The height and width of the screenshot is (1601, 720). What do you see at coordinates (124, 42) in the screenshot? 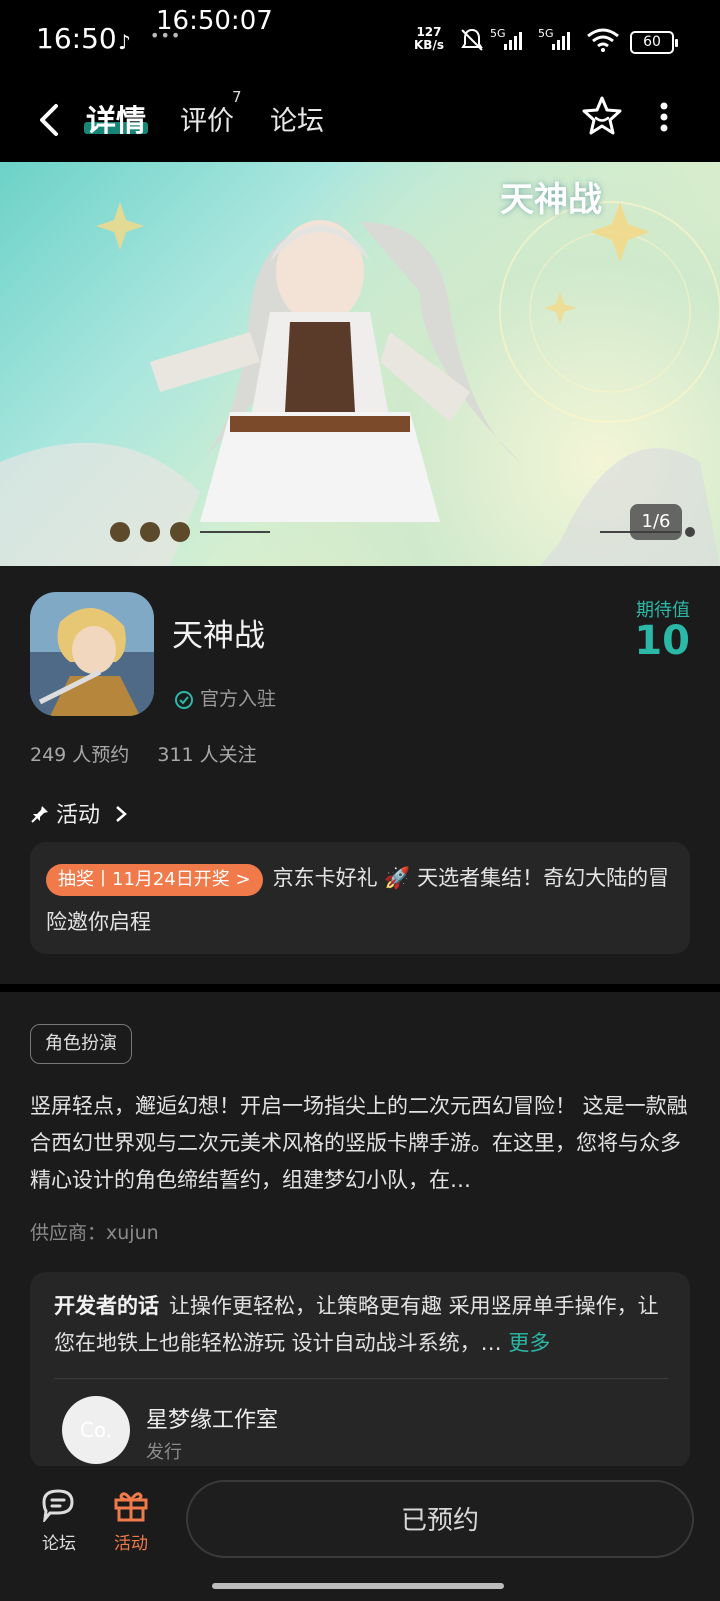
I see `tiktok-icon: ♪` at bounding box center [124, 42].